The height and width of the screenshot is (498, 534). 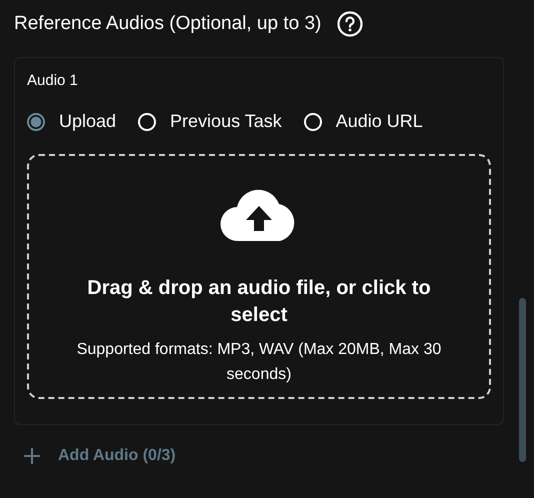 What do you see at coordinates (210, 121) in the screenshot?
I see `source-radio: Previous Task` at bounding box center [210, 121].